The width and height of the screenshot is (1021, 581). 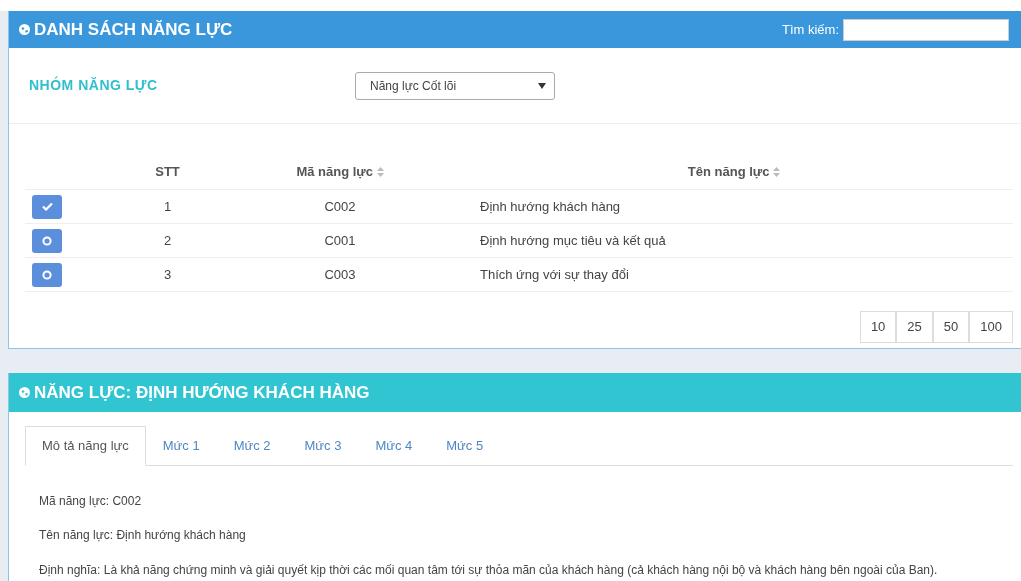 What do you see at coordinates (340, 240) in the screenshot?
I see `table-cell: C001` at bounding box center [340, 240].